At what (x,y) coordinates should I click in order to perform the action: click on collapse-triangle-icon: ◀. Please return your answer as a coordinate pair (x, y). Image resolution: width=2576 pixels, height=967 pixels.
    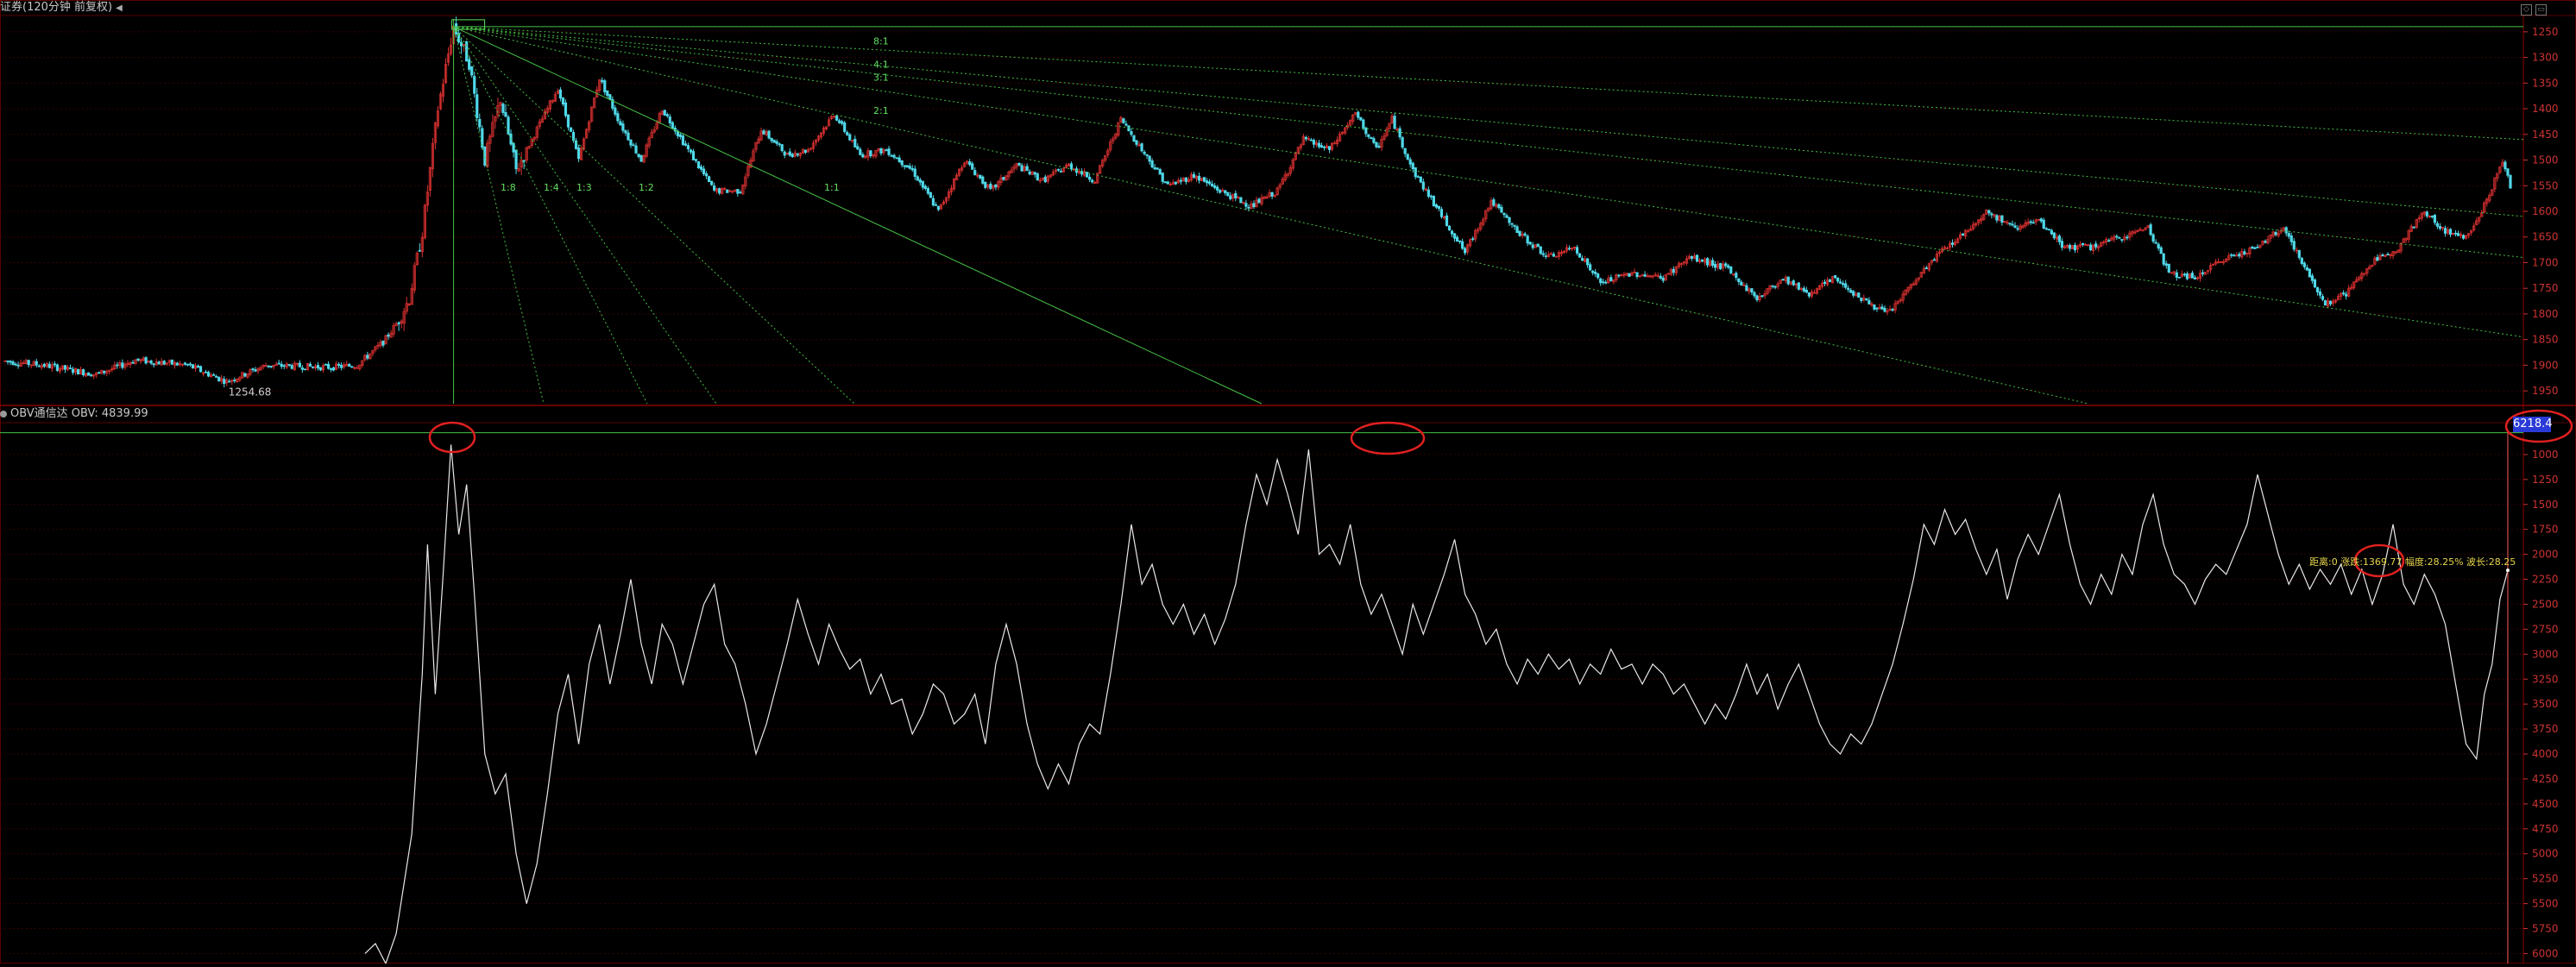
    Looking at the image, I should click on (119, 8).